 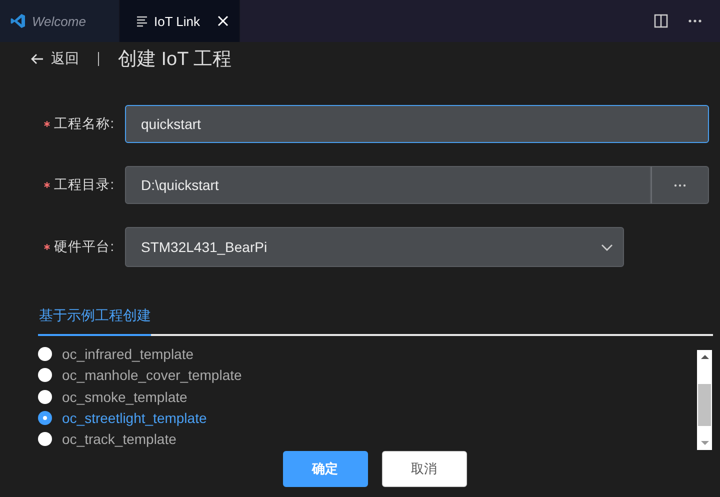 What do you see at coordinates (65, 59) in the screenshot?
I see `back-label: 返回` at bounding box center [65, 59].